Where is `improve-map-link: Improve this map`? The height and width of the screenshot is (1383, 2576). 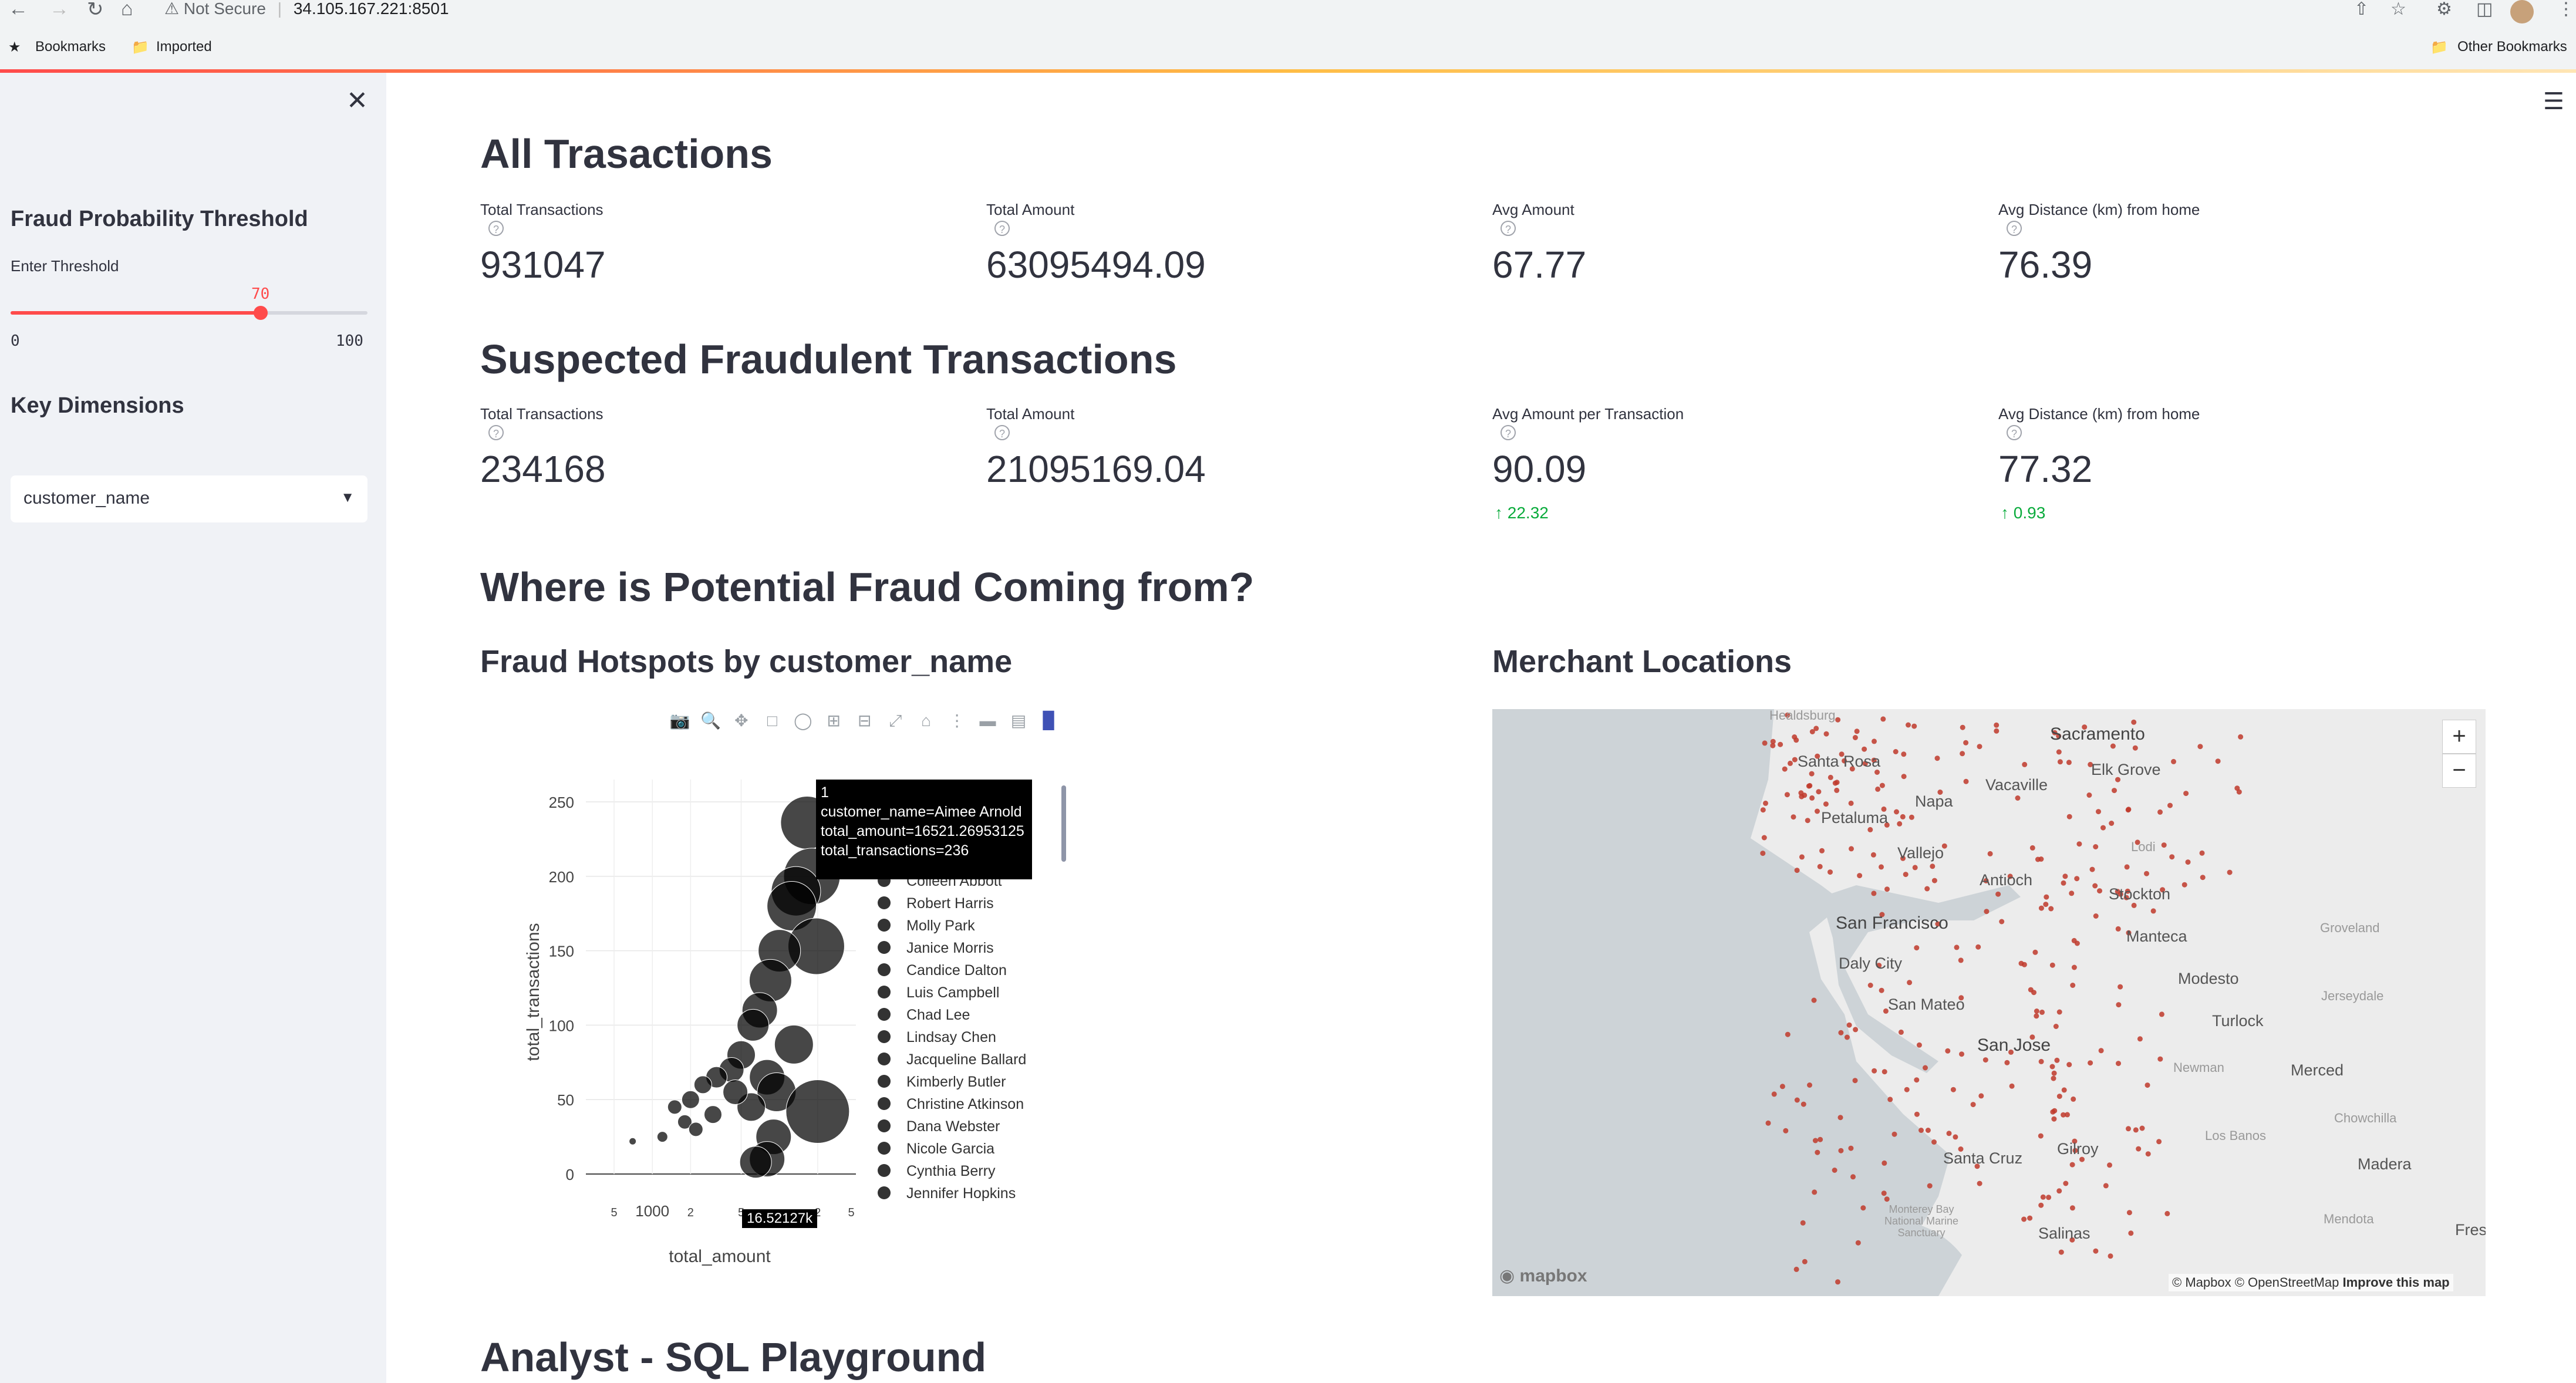
improve-map-link: Improve this map is located at coordinates (2395, 1283).